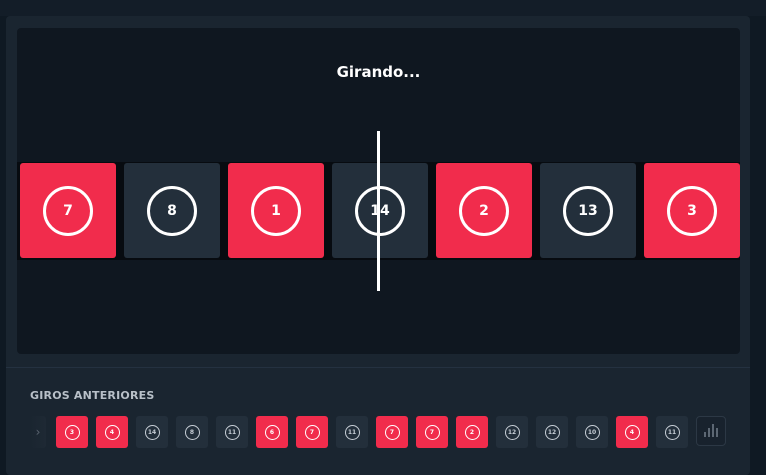  Describe the element at coordinates (383, 8) in the screenshot. I see `top-bar` at that location.